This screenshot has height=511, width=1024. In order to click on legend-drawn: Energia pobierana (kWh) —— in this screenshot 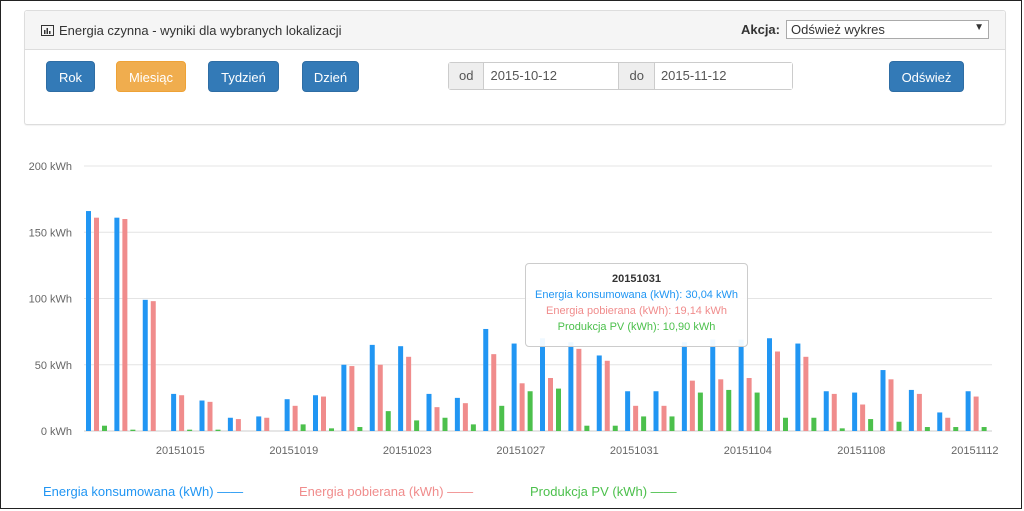, I will do `click(386, 491)`.